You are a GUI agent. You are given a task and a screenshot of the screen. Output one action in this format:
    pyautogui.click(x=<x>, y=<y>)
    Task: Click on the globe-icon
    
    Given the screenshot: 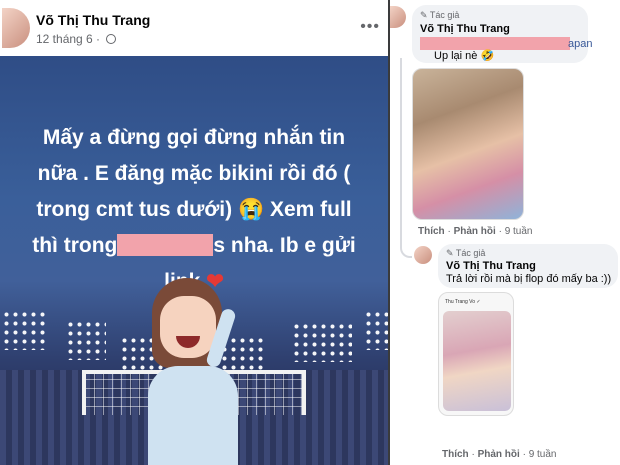 What is the action you would take?
    pyautogui.click(x=111, y=39)
    